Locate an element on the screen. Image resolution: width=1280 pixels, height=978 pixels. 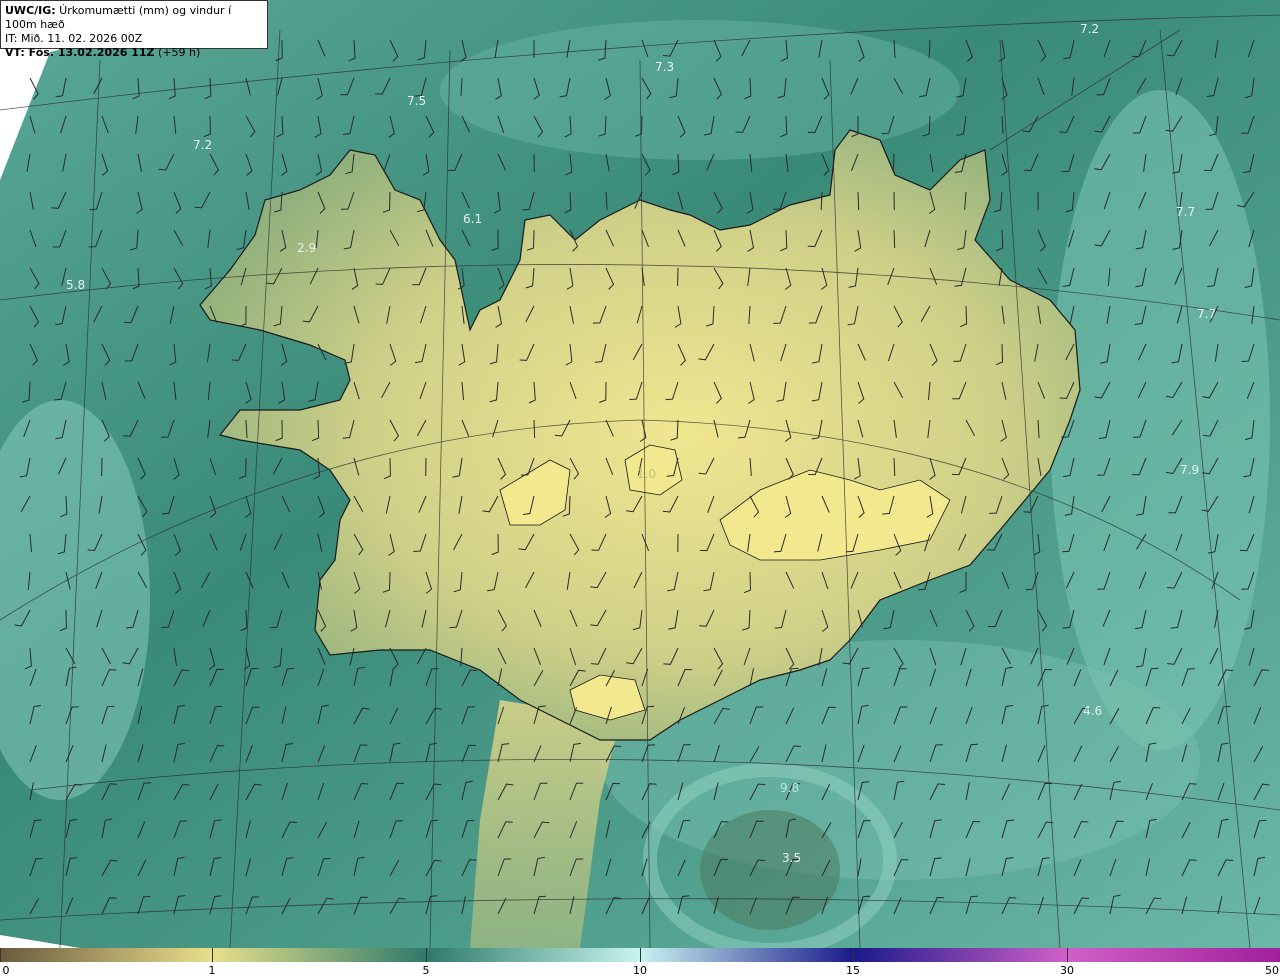
valid-time-line: VT: Fös. 13.02.2026 11Z (+59 h) is located at coordinates (134, 53).